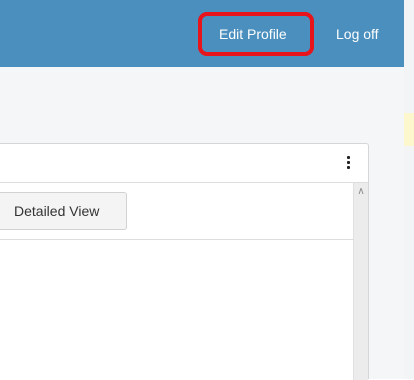 The width and height of the screenshot is (414, 380). Describe the element at coordinates (360, 281) in the screenshot. I see `vertical-scrollbar: ∧` at that location.